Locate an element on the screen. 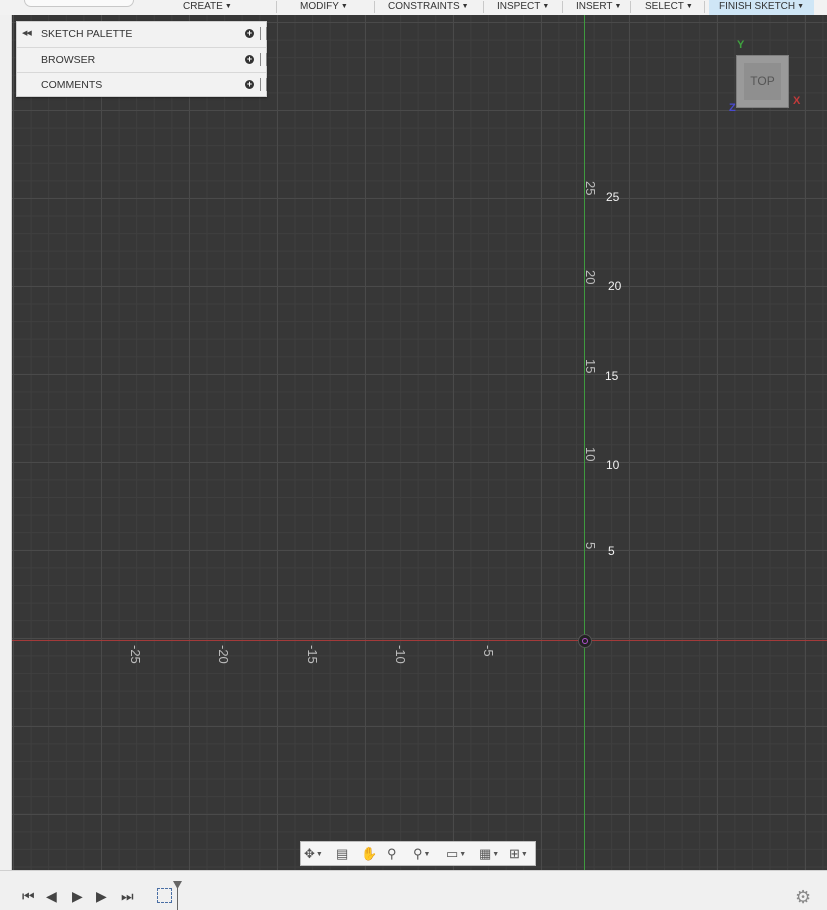  panel-browser: BROWSER + is located at coordinates (142, 59).